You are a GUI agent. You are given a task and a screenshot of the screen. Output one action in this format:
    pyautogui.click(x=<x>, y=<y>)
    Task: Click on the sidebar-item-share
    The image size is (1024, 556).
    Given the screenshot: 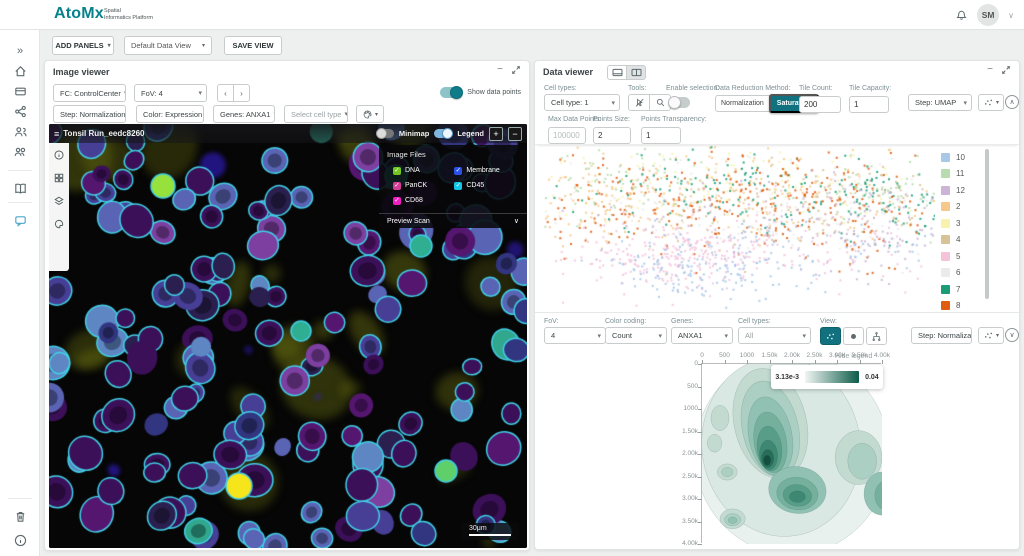 What is the action you would take?
    pyautogui.click(x=20, y=111)
    